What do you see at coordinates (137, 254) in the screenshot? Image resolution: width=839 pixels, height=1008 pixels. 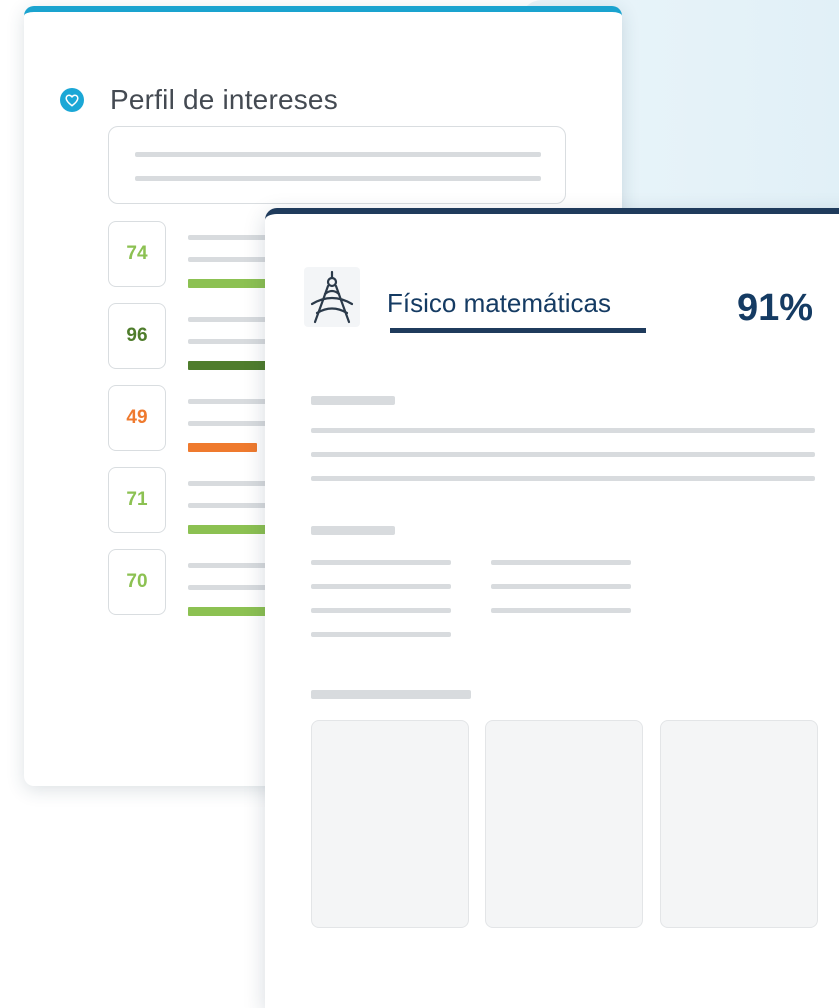 I see `score-value: 74` at bounding box center [137, 254].